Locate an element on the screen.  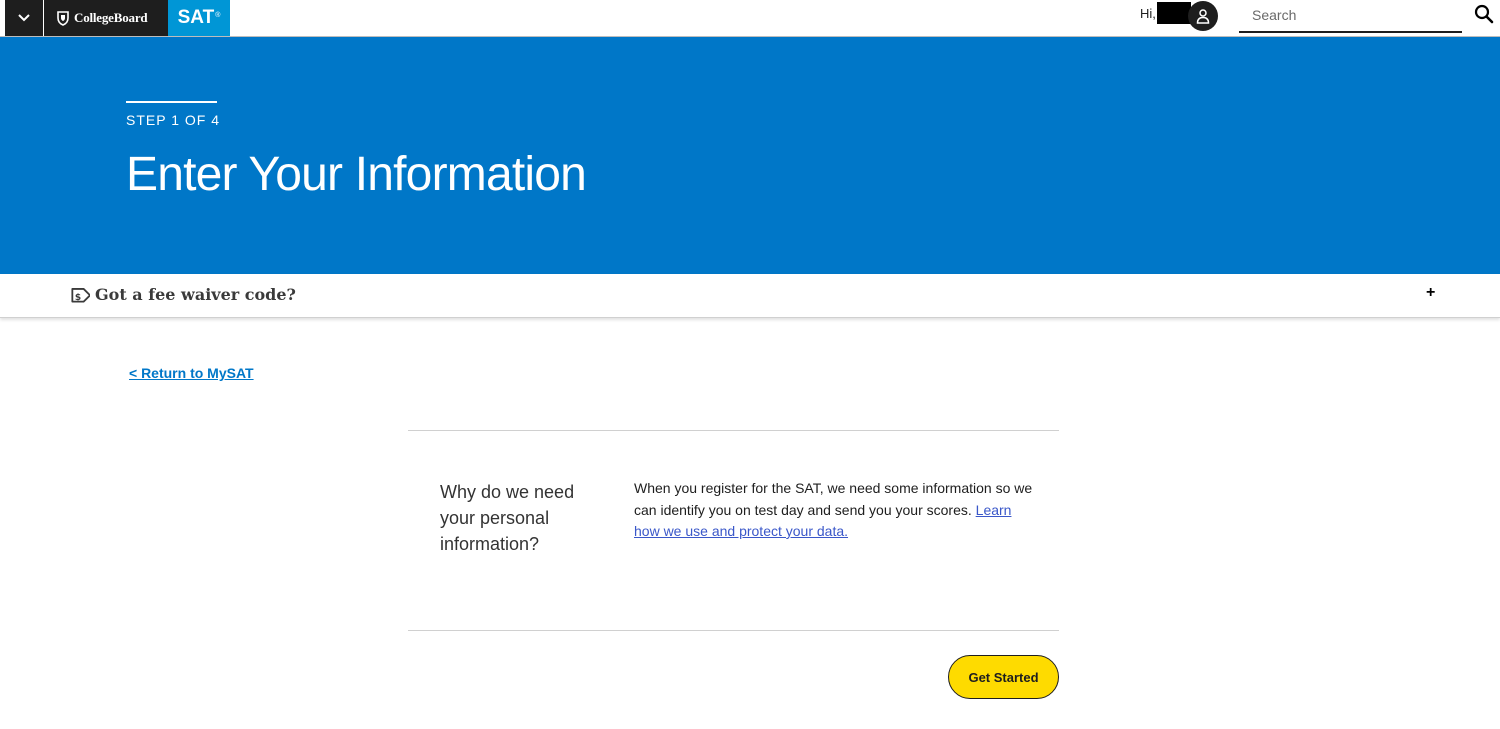
greeting-label: Hi, is located at coordinates (1148, 13).